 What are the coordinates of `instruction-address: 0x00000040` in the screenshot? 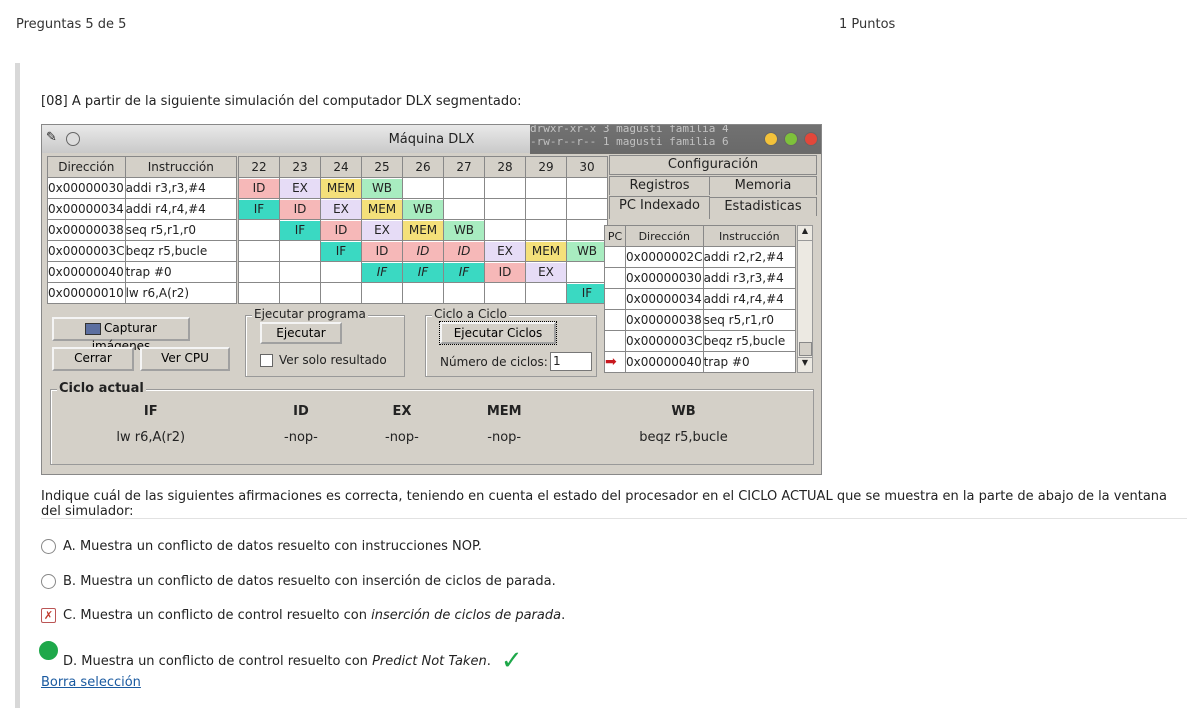 It's located at (86, 272).